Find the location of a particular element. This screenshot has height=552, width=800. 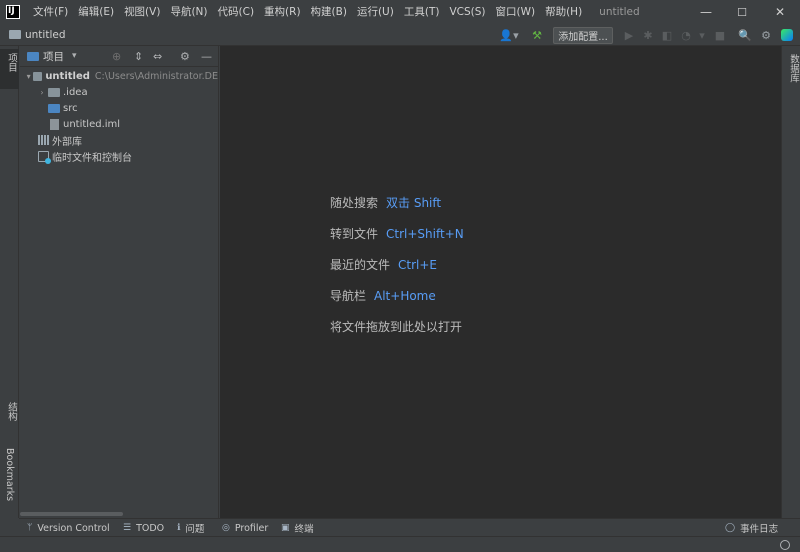

project-panel-title: 项目 is located at coordinates (53, 56).